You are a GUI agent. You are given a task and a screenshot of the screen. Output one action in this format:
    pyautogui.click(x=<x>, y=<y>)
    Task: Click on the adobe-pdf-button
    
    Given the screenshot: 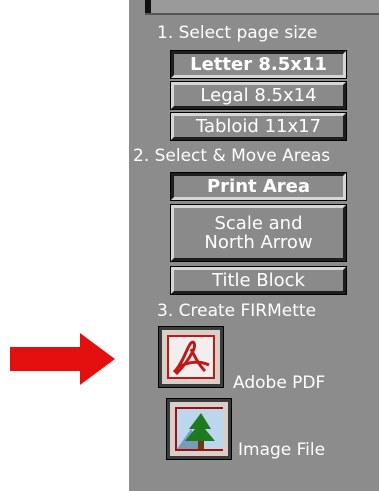 What is the action you would take?
    pyautogui.click(x=191, y=357)
    